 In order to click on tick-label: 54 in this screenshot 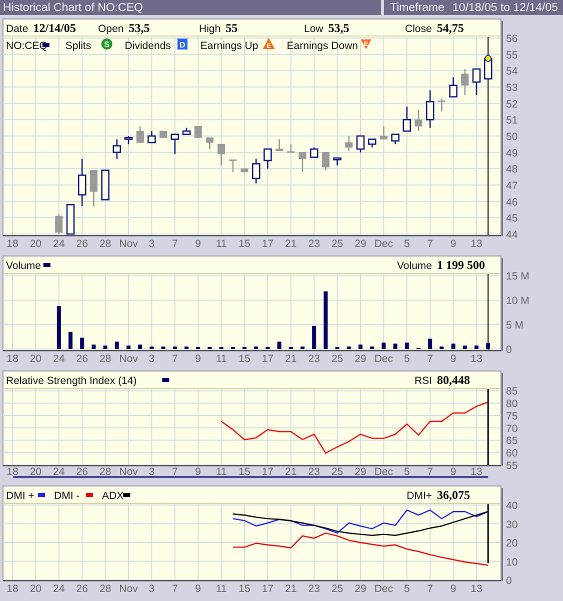, I will do `click(512, 72)`.